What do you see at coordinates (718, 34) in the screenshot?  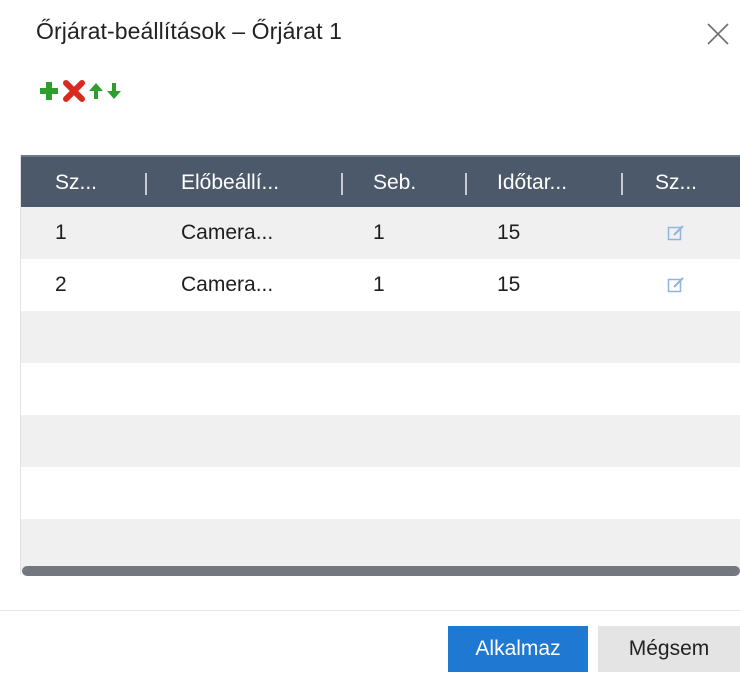 I see `close-icon` at bounding box center [718, 34].